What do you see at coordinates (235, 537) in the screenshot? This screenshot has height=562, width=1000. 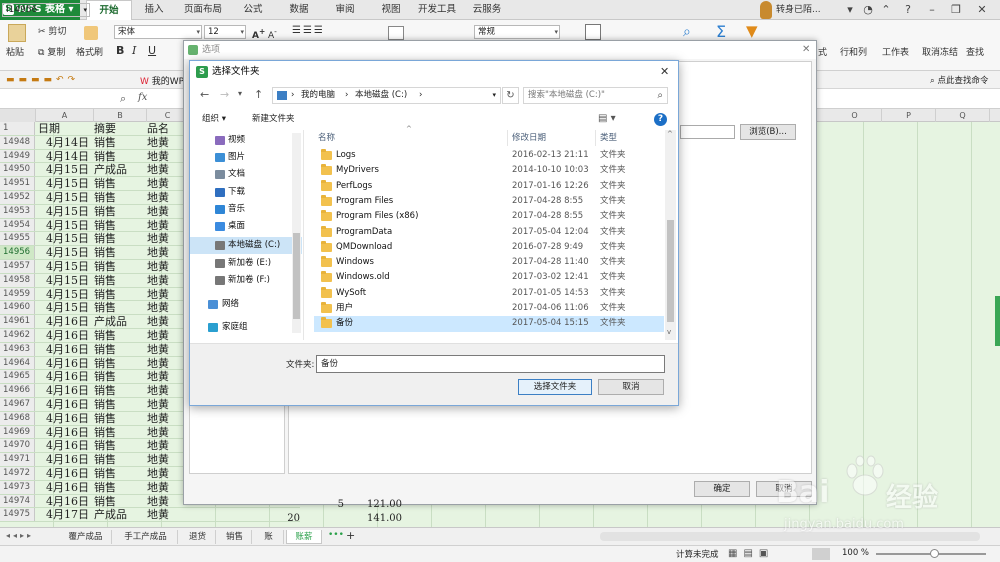 I see `sheet-tab: 销售` at bounding box center [235, 537].